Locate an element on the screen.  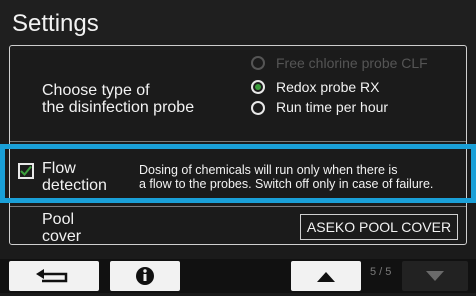
disinfection-label-line2: the disinfection probe is located at coordinates (118, 107).